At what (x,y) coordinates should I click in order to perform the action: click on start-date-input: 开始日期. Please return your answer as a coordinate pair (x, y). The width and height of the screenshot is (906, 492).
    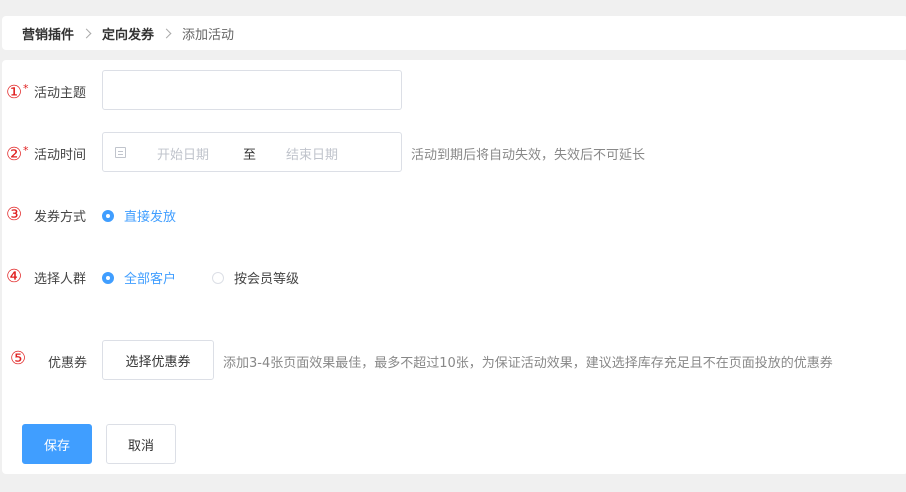
    Looking at the image, I should click on (183, 153).